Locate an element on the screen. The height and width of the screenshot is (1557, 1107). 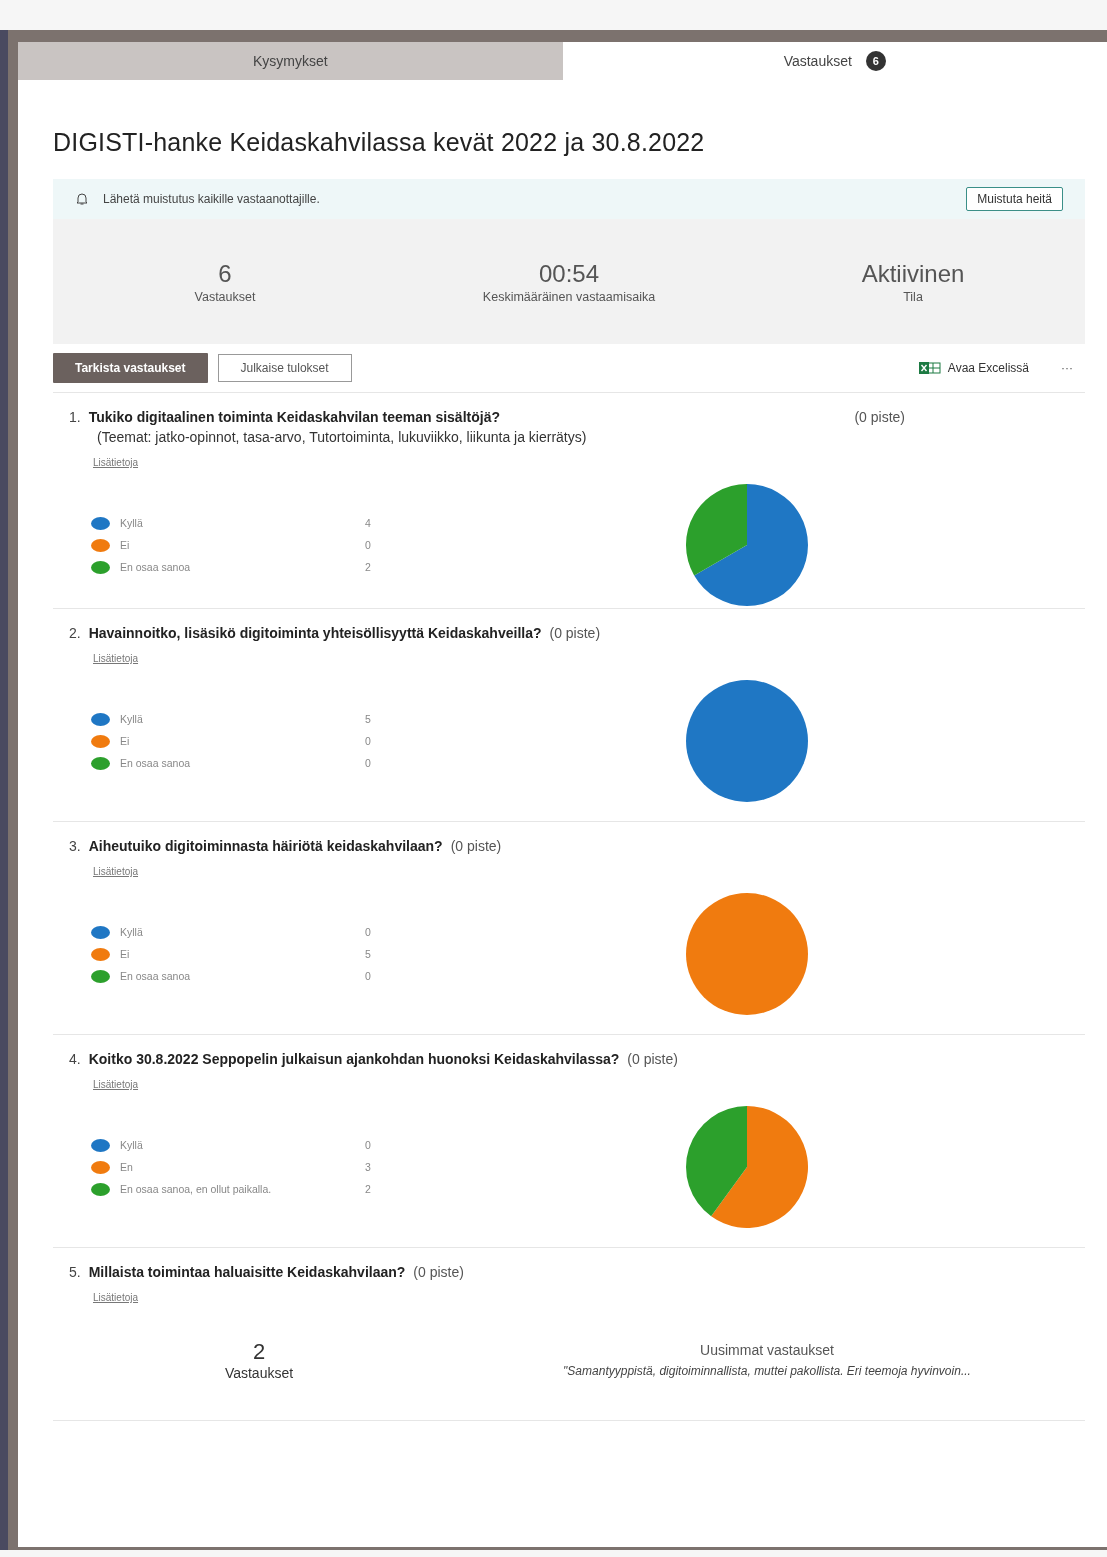
question-number: 4. is located at coordinates (75, 1059).